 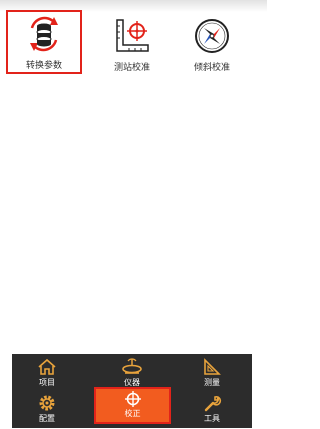 What do you see at coordinates (212, 418) in the screenshot?
I see `nav-tools-label: 工具` at bounding box center [212, 418].